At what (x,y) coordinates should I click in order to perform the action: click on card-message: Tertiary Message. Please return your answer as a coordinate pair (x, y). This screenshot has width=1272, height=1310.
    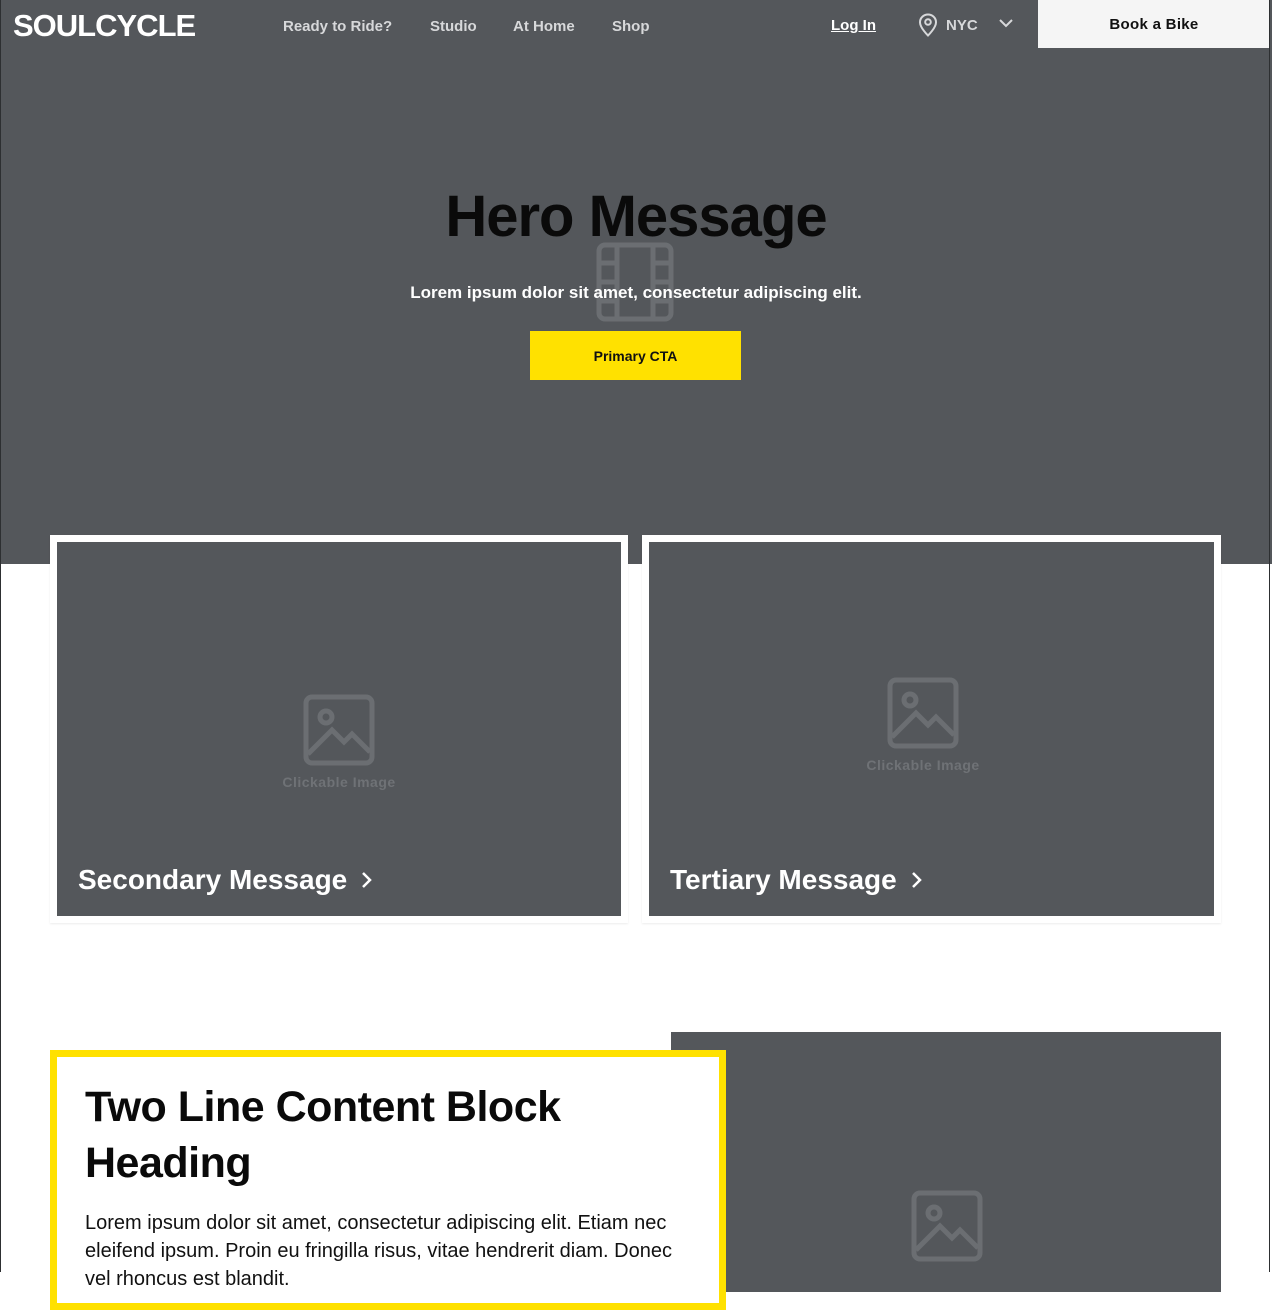
    Looking at the image, I should click on (796, 880).